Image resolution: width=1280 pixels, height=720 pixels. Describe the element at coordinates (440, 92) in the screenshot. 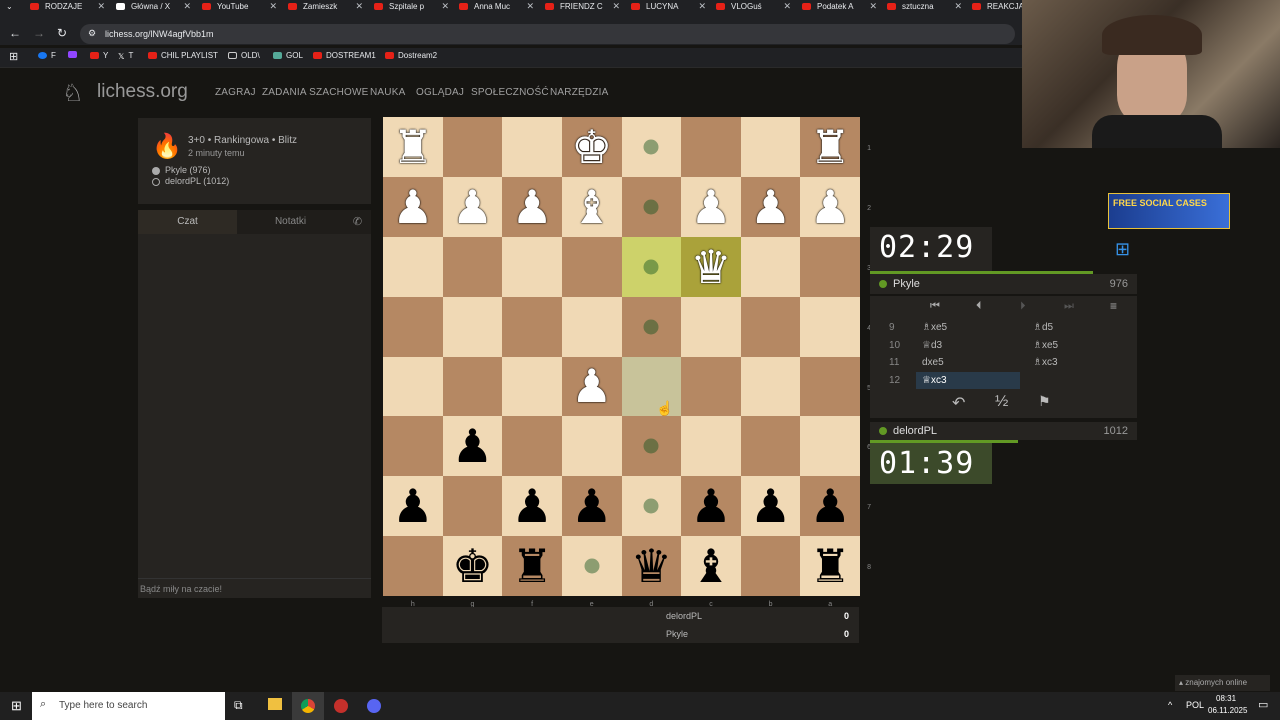

I see `nav-watch: OGLĄDAJ` at that location.